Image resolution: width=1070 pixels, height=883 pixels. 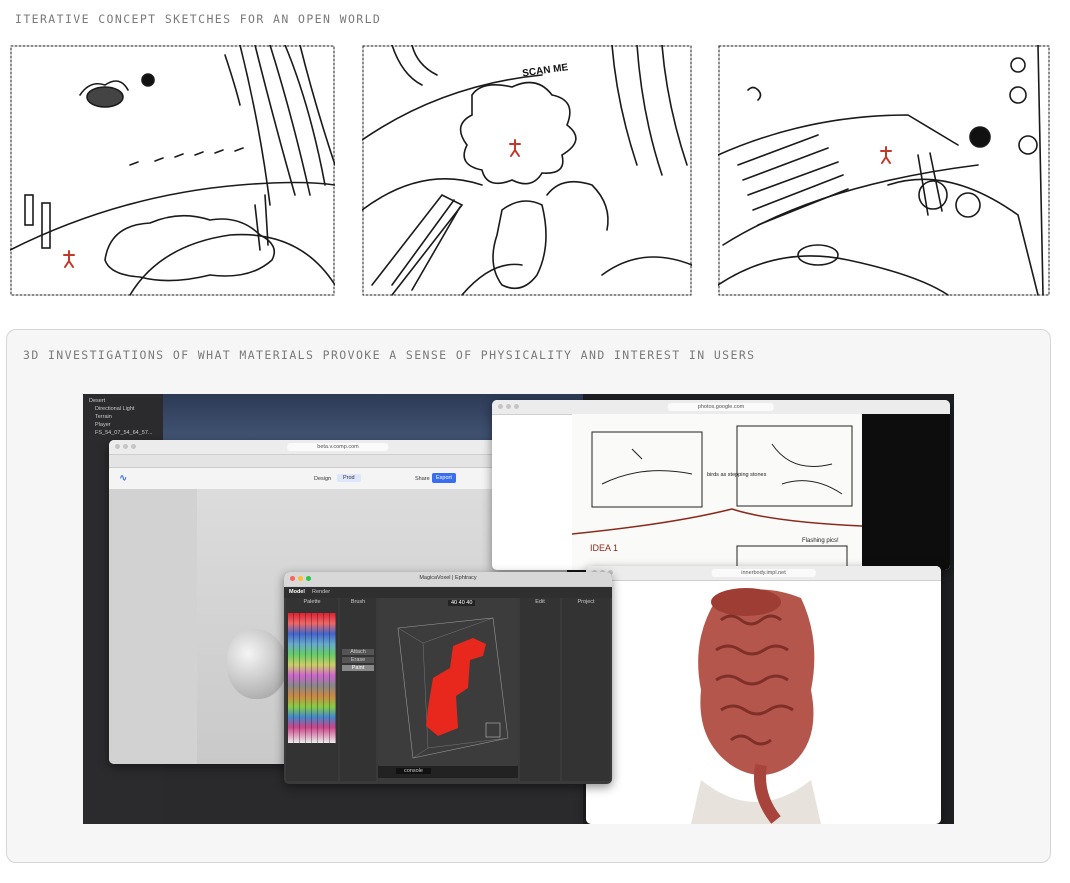 I want to click on voxel-tab-render: Render, so click(x=321, y=592).